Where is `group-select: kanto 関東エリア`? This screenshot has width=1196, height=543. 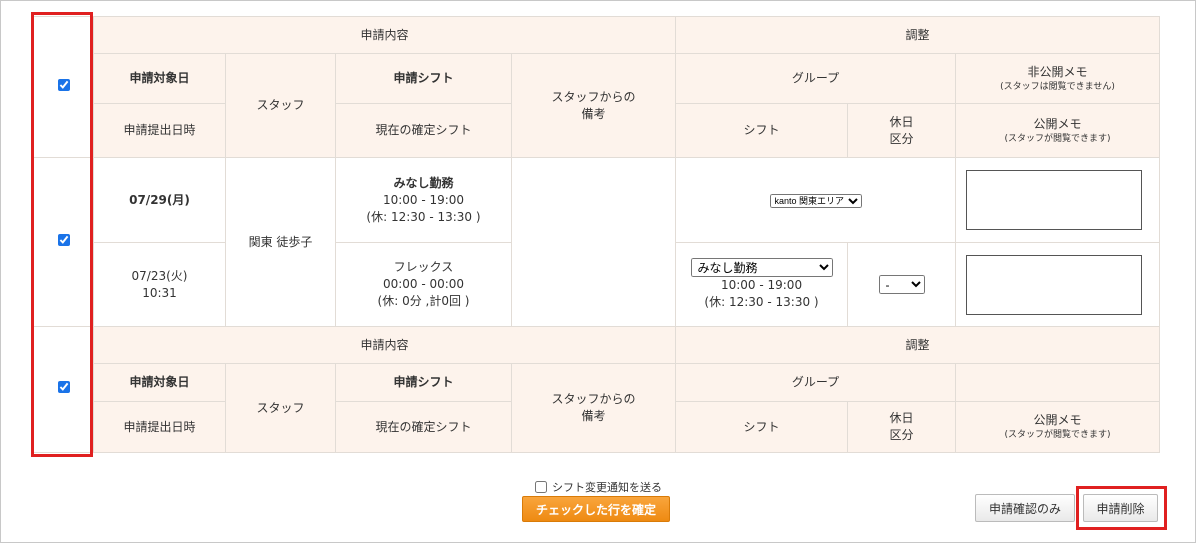 group-select: kanto 関東エリア is located at coordinates (815, 200).